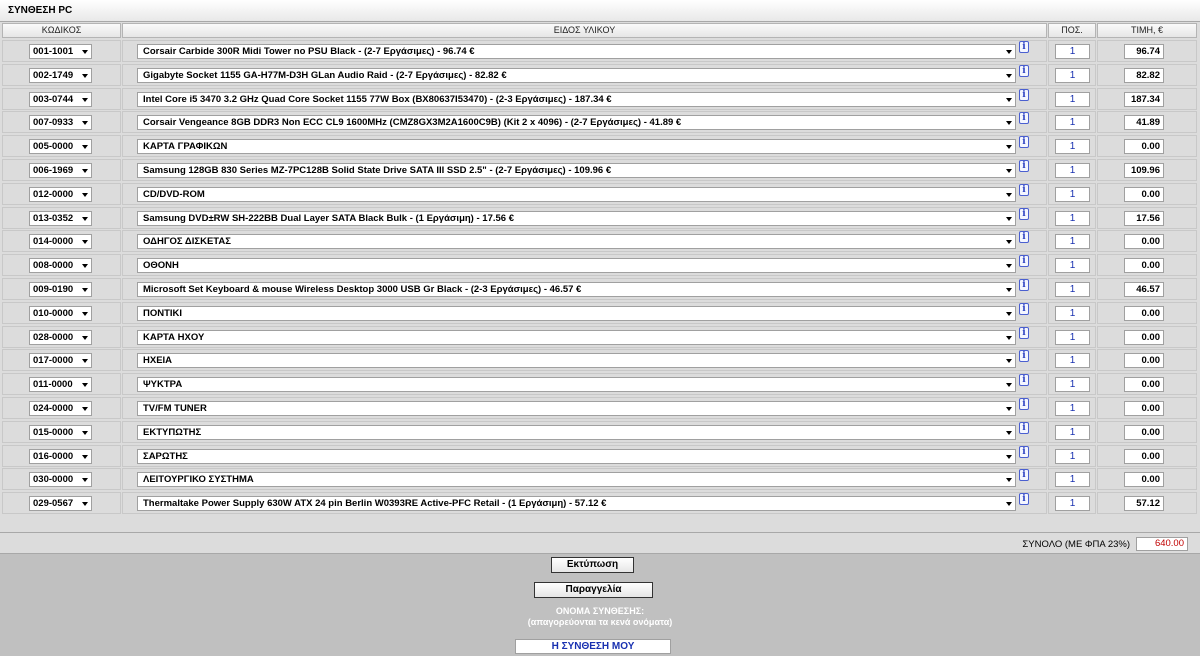 Image resolution: width=1200 pixels, height=656 pixels. Describe the element at coordinates (576, 194) in the screenshot. I see `item-select: CD/DVD-ROM` at that location.